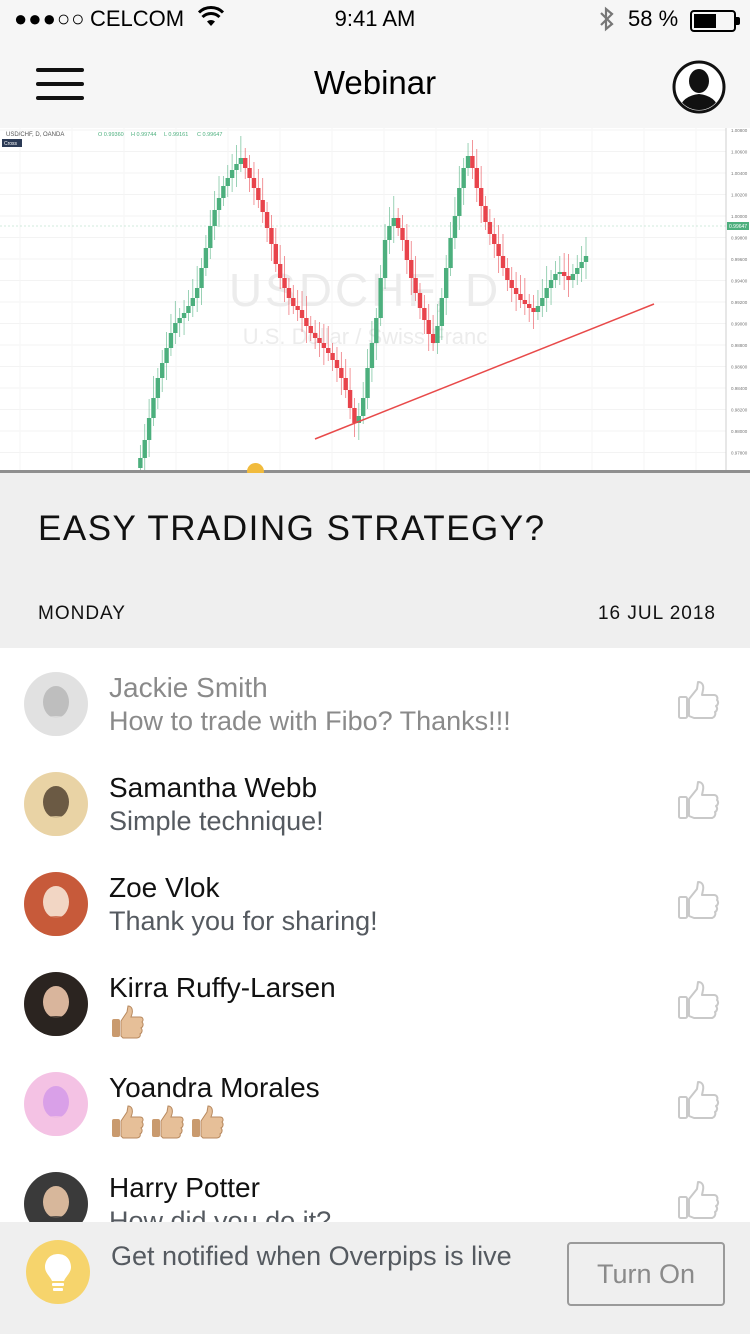 This screenshot has width=750, height=1334. What do you see at coordinates (375, 998) in the screenshot?
I see `comment-item: Kirra Ruffy-Larsen` at bounding box center [375, 998].